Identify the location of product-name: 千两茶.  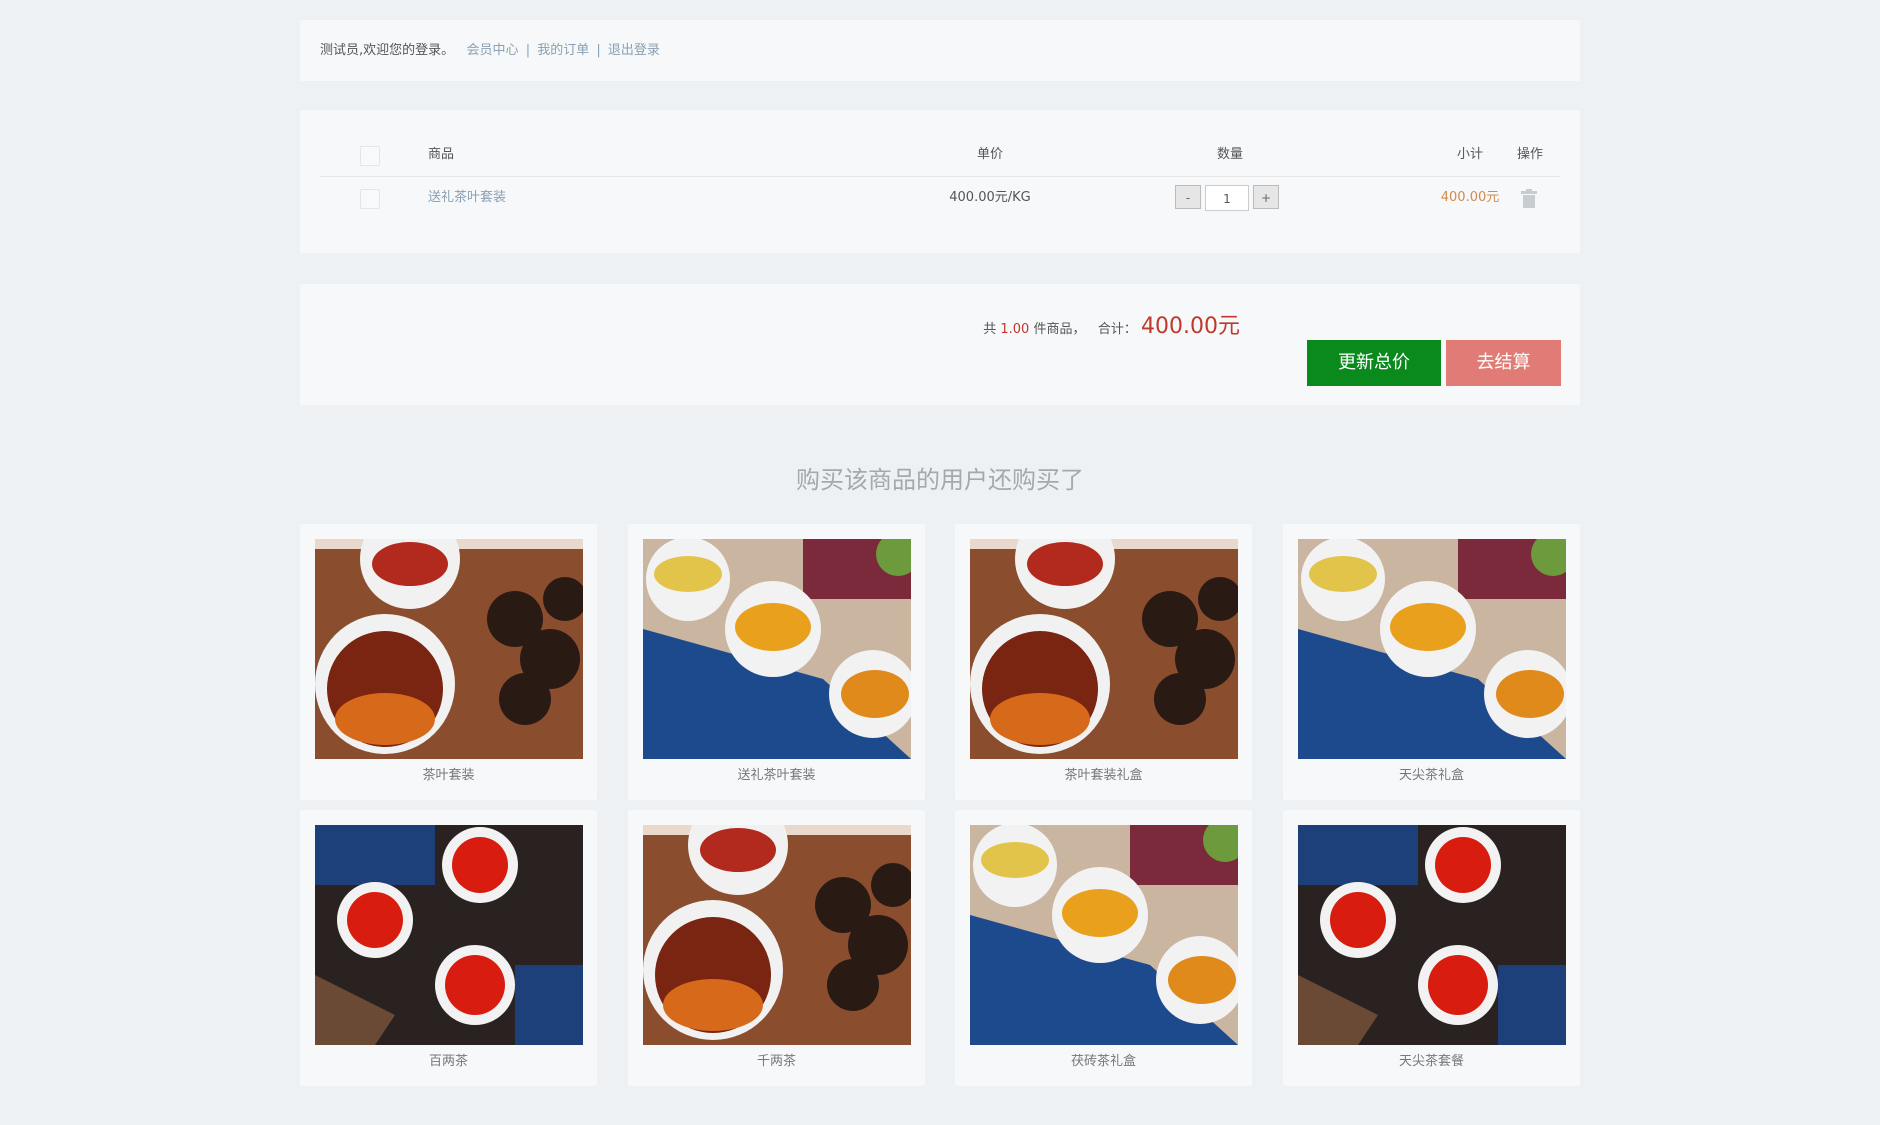
(776, 1059).